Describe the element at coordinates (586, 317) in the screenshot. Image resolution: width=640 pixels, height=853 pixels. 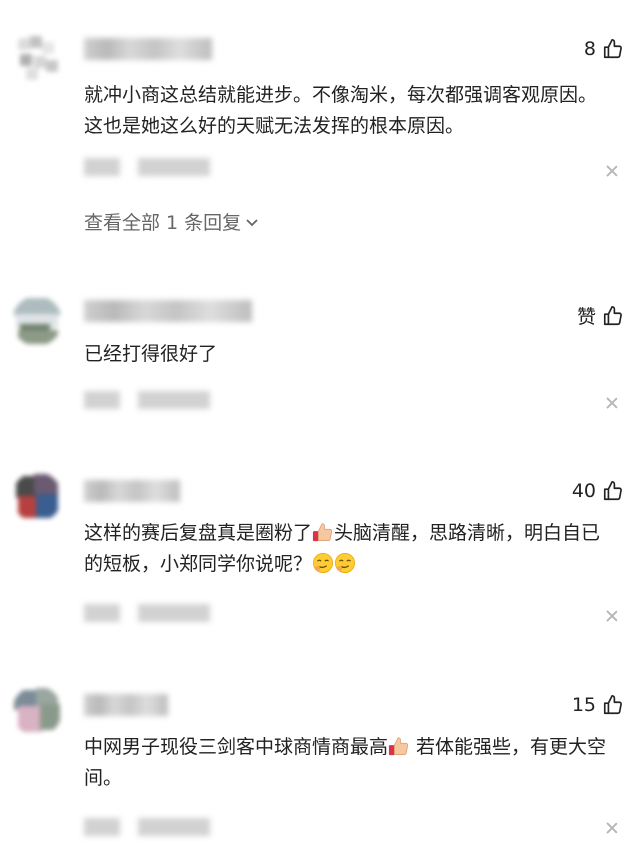
I see `like-count: 赞` at that location.